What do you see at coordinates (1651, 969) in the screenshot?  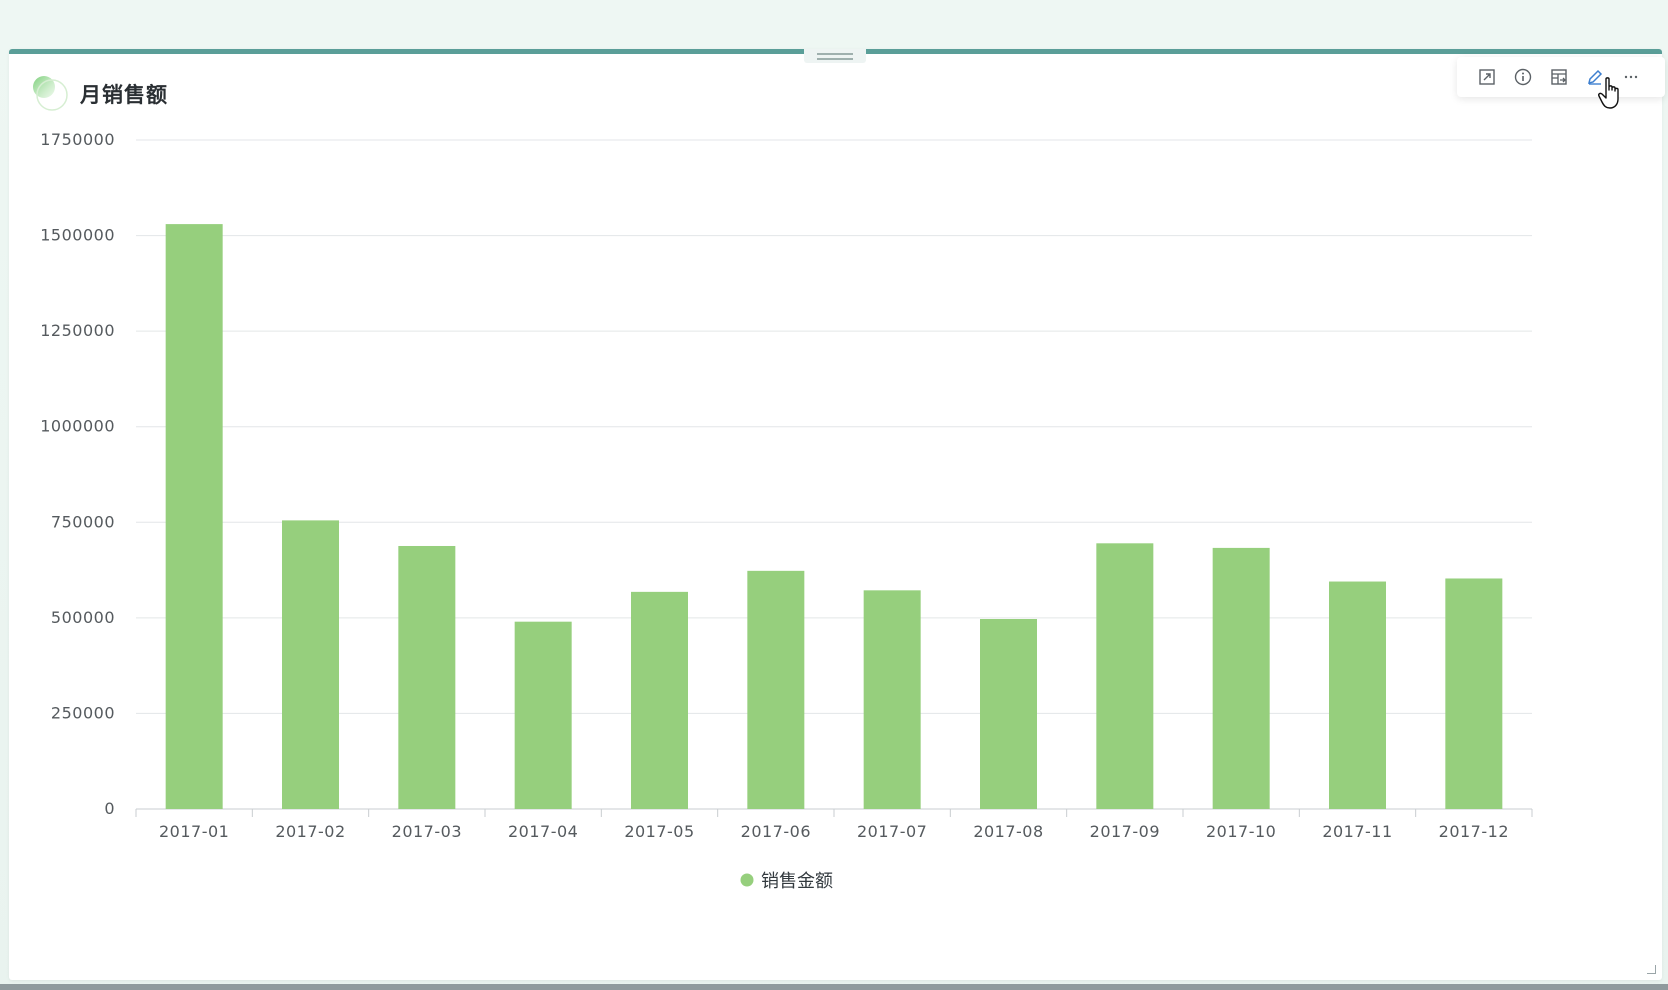 I see `resize-handle` at bounding box center [1651, 969].